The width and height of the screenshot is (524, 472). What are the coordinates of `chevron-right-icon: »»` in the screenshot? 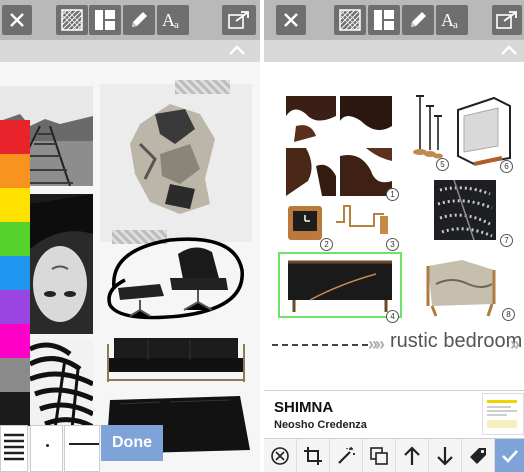 It's located at (376, 344).